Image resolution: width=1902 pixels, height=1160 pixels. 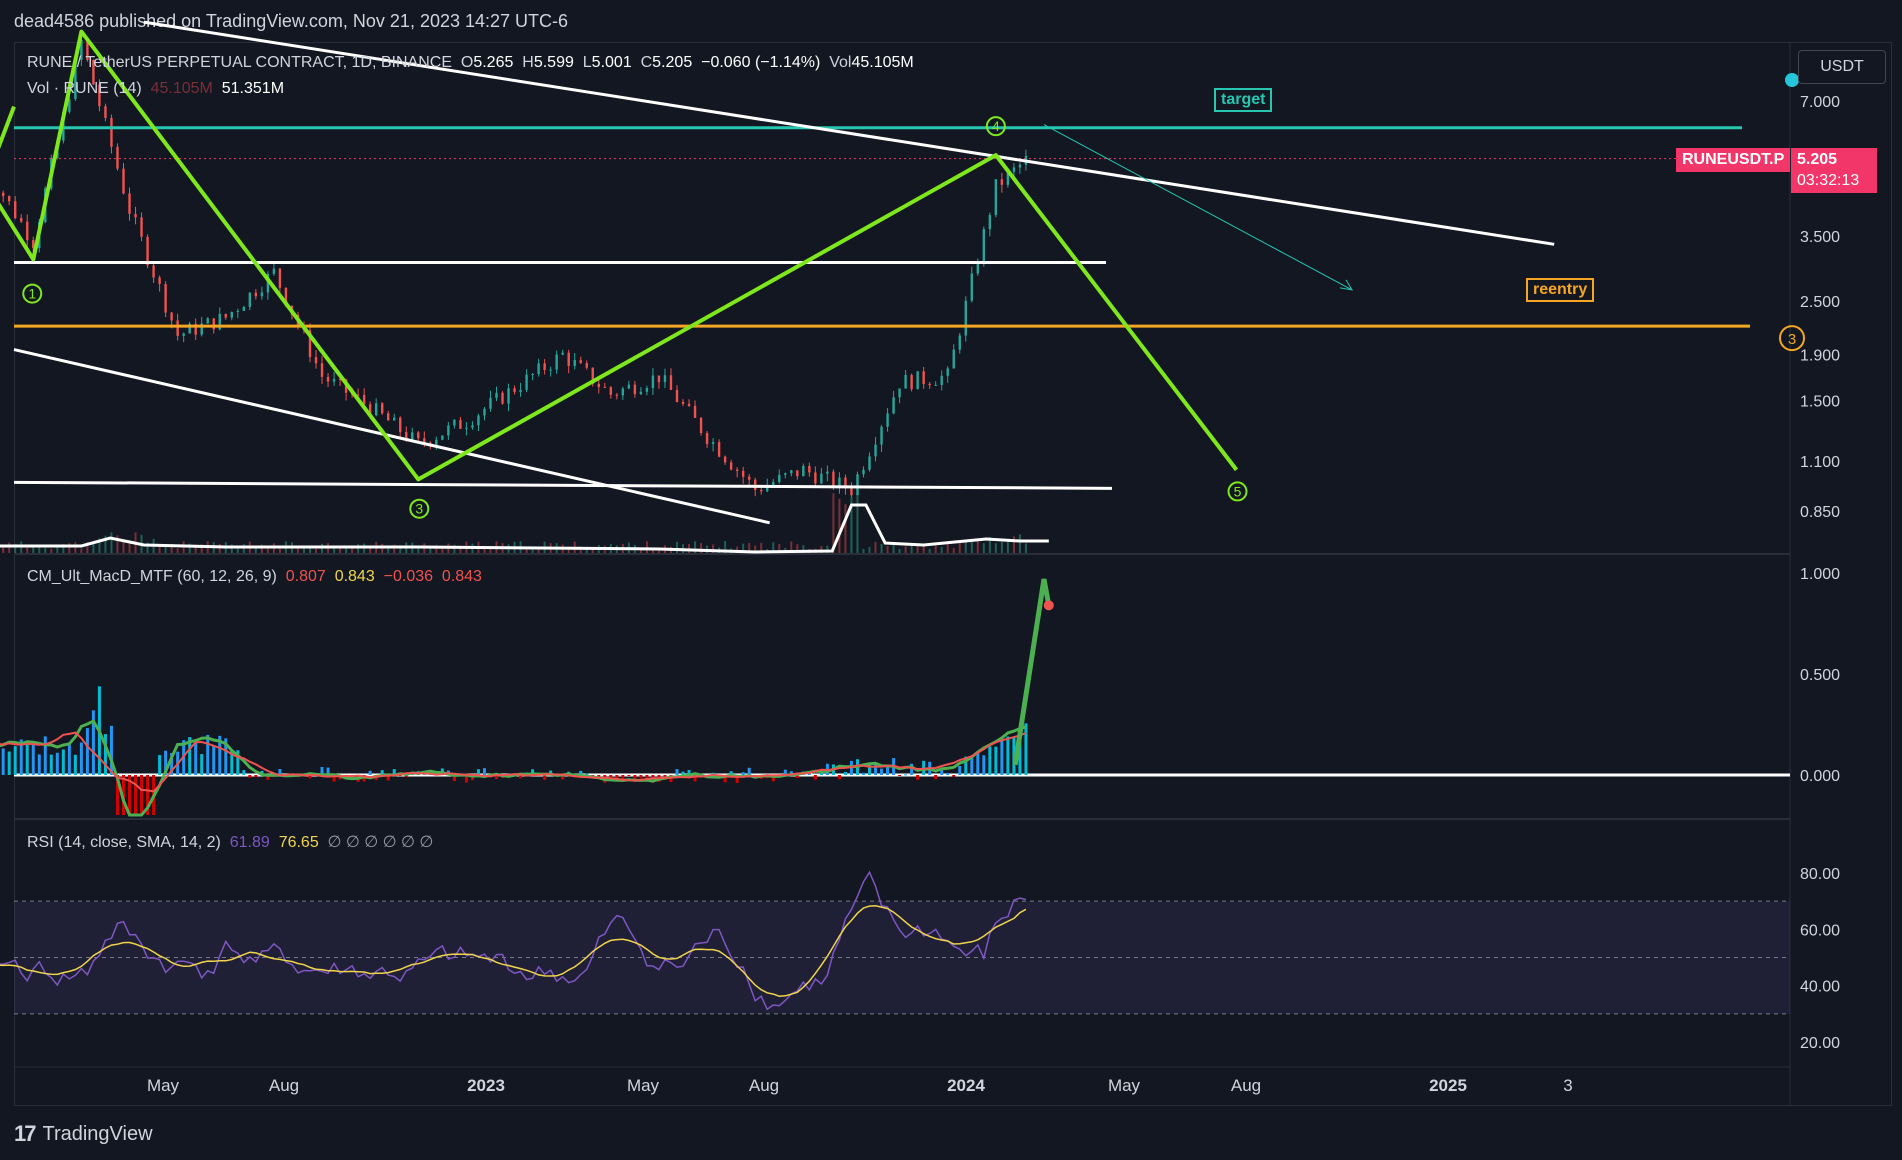 I want to click on currency-button: USDT, so click(x=1842, y=67).